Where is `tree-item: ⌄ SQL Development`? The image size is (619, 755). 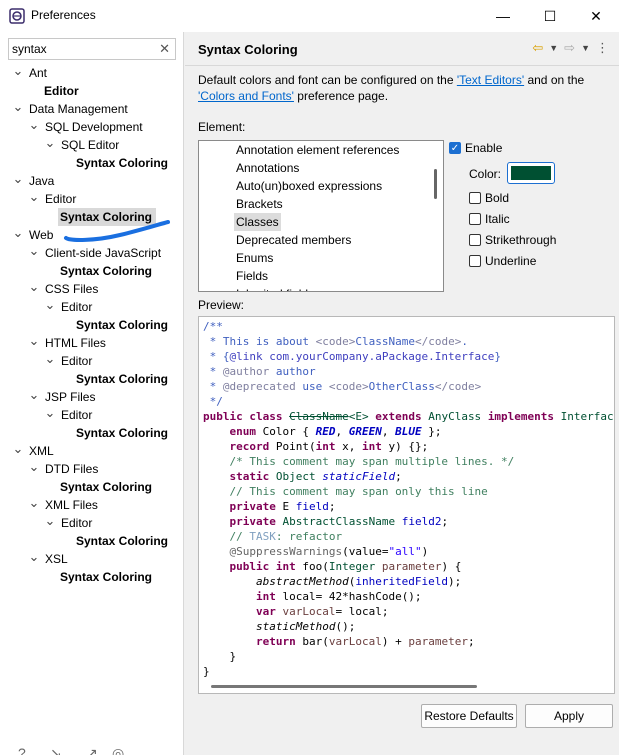
tree-item: ⌄ SQL Development is located at coordinates (91, 127).